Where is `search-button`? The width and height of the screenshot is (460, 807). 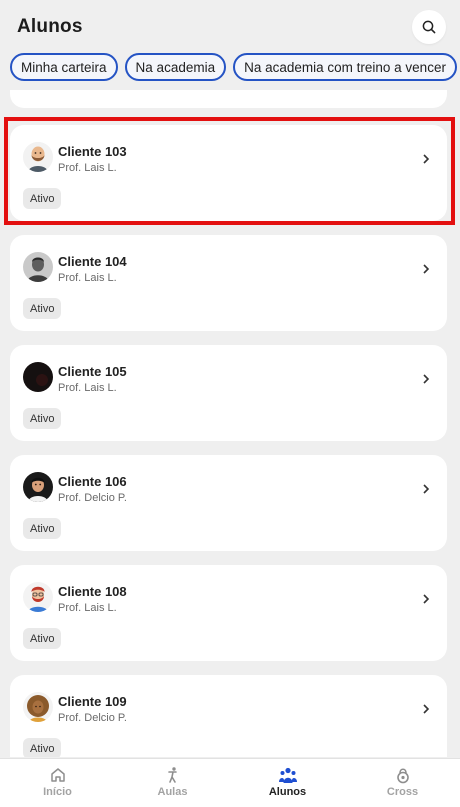 search-button is located at coordinates (429, 27).